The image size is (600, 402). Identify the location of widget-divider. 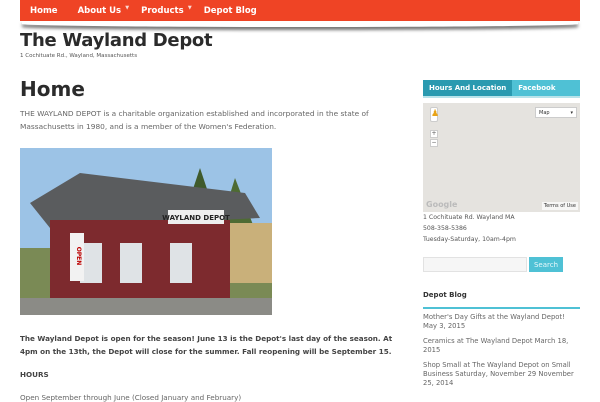
(501, 308).